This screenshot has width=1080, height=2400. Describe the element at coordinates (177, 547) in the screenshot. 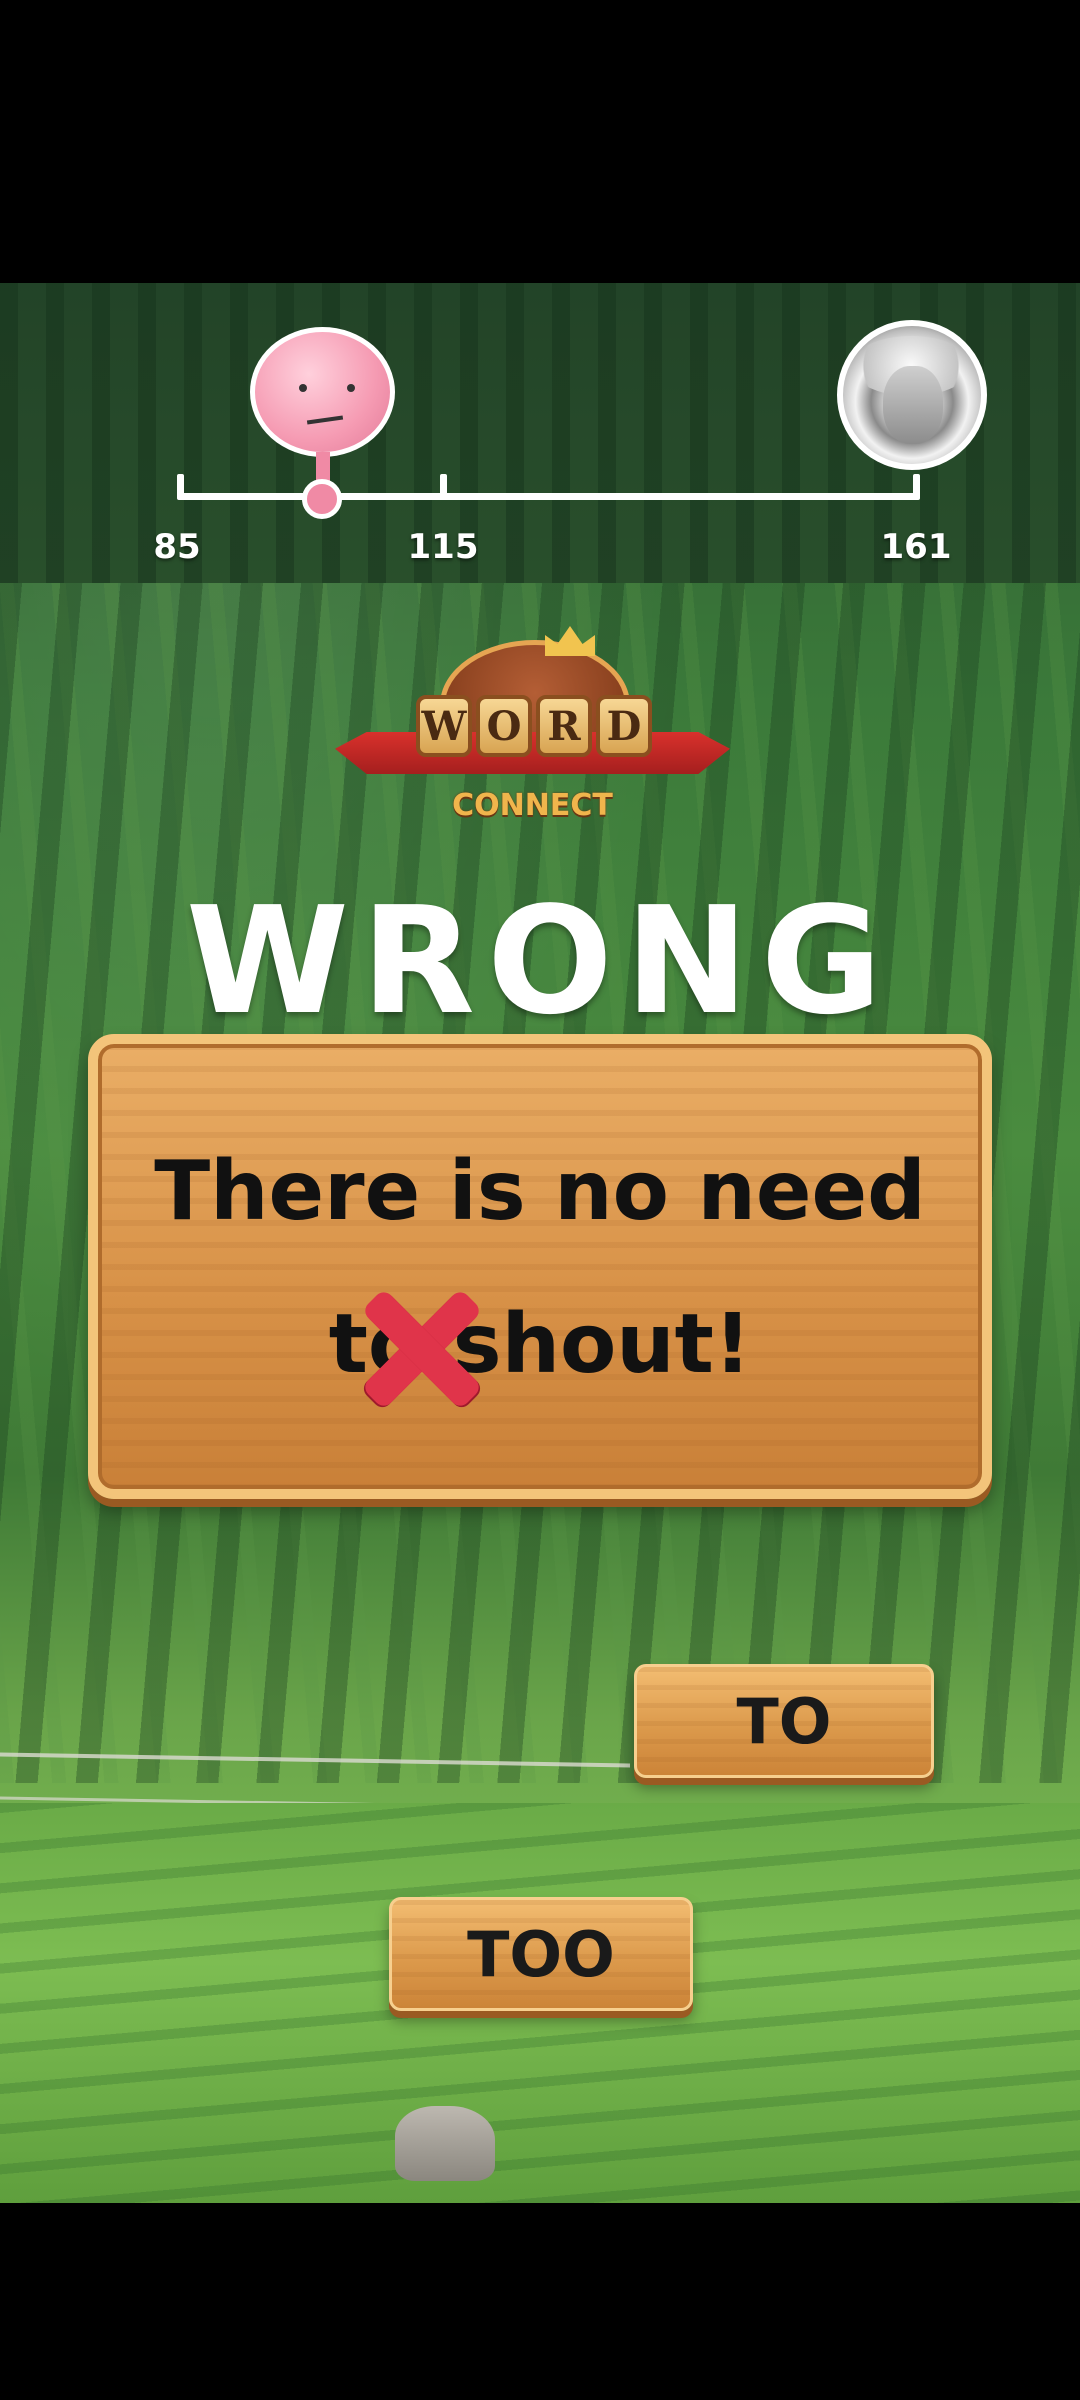

I see `score-min: 85` at that location.